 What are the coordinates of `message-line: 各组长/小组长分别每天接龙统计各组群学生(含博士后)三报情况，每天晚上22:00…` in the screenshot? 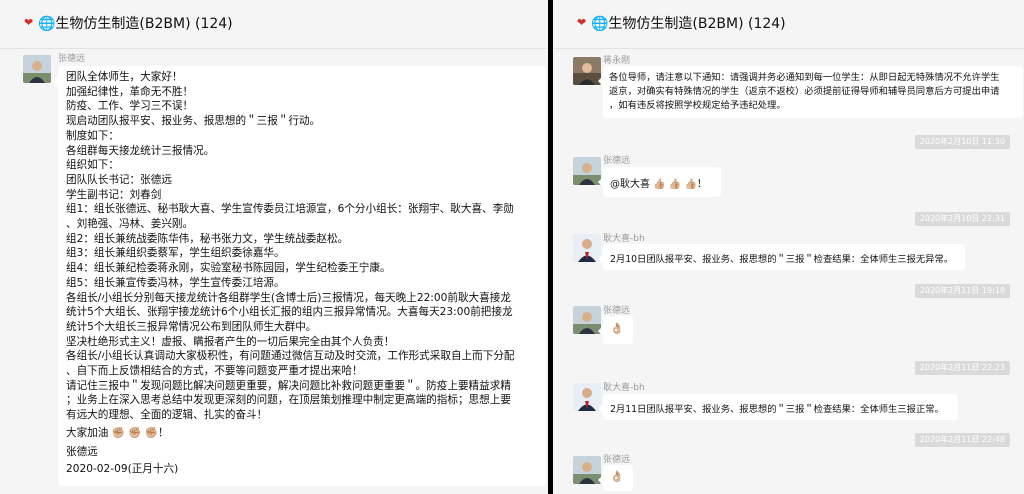 It's located at (288, 297).